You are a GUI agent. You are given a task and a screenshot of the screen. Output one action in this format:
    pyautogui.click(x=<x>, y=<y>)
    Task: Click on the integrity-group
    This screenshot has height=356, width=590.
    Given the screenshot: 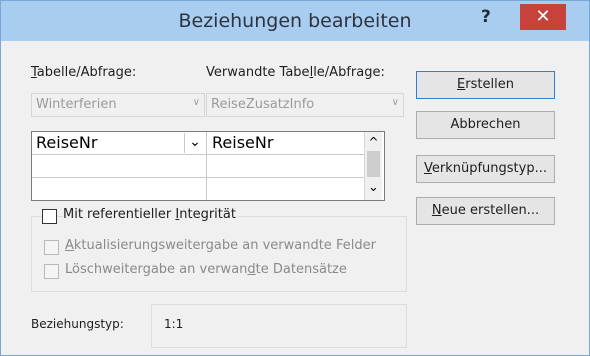 What is the action you would take?
    pyautogui.click(x=219, y=254)
    